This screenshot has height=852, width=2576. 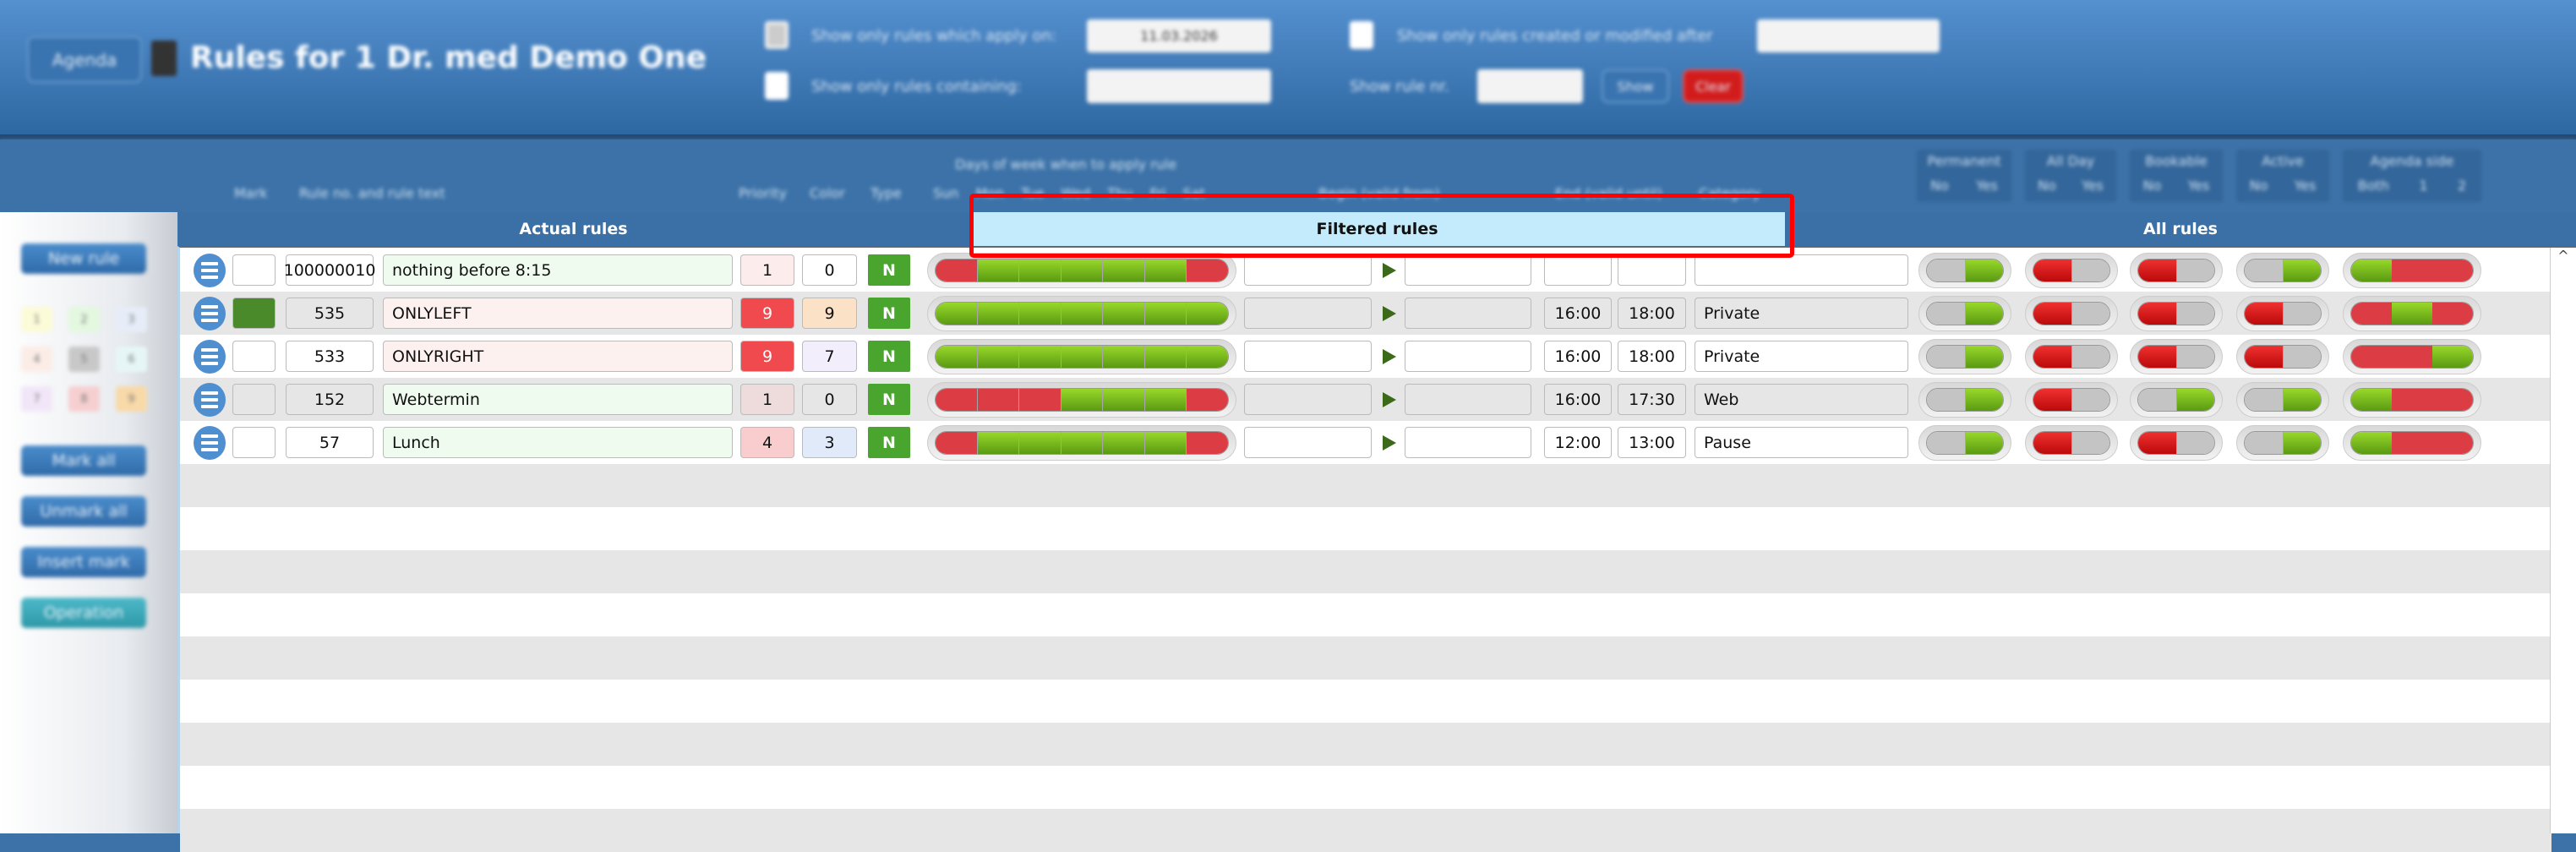 What do you see at coordinates (329, 270) in the screenshot?
I see `rule-number: 100000010` at bounding box center [329, 270].